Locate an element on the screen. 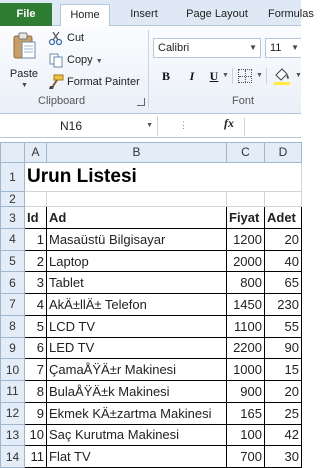 This screenshot has width=320, height=468. cell-id: 1 is located at coordinates (35, 239).